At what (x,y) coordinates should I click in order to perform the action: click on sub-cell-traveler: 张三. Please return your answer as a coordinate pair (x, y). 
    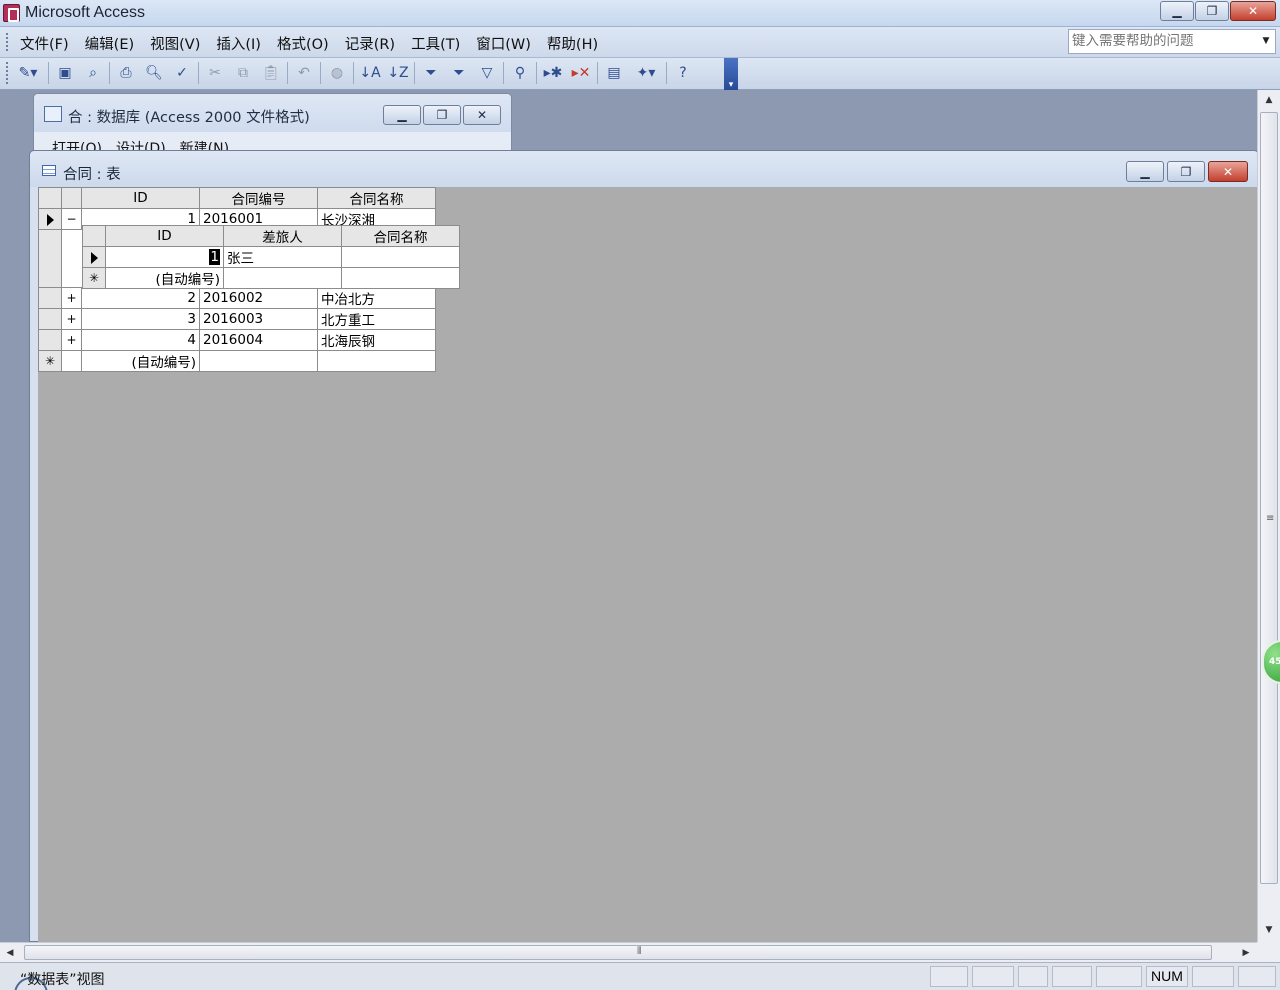
    Looking at the image, I should click on (282, 257).